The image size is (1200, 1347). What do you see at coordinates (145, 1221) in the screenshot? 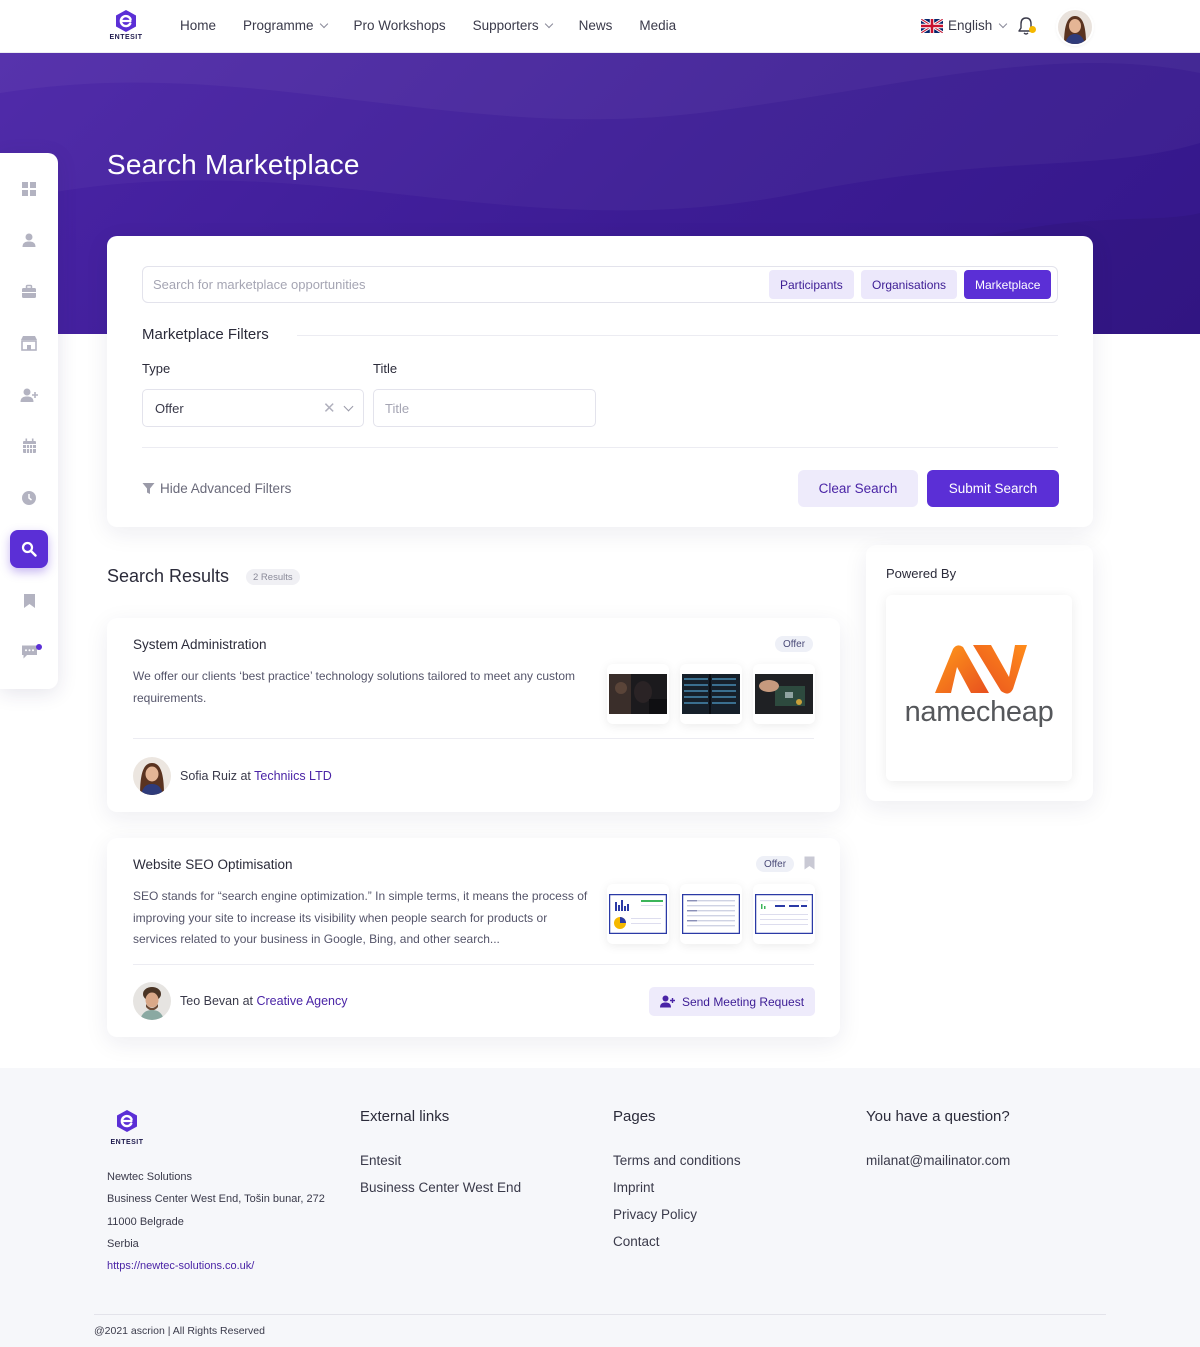
I see `address-line: 11000 Belgrade` at bounding box center [145, 1221].